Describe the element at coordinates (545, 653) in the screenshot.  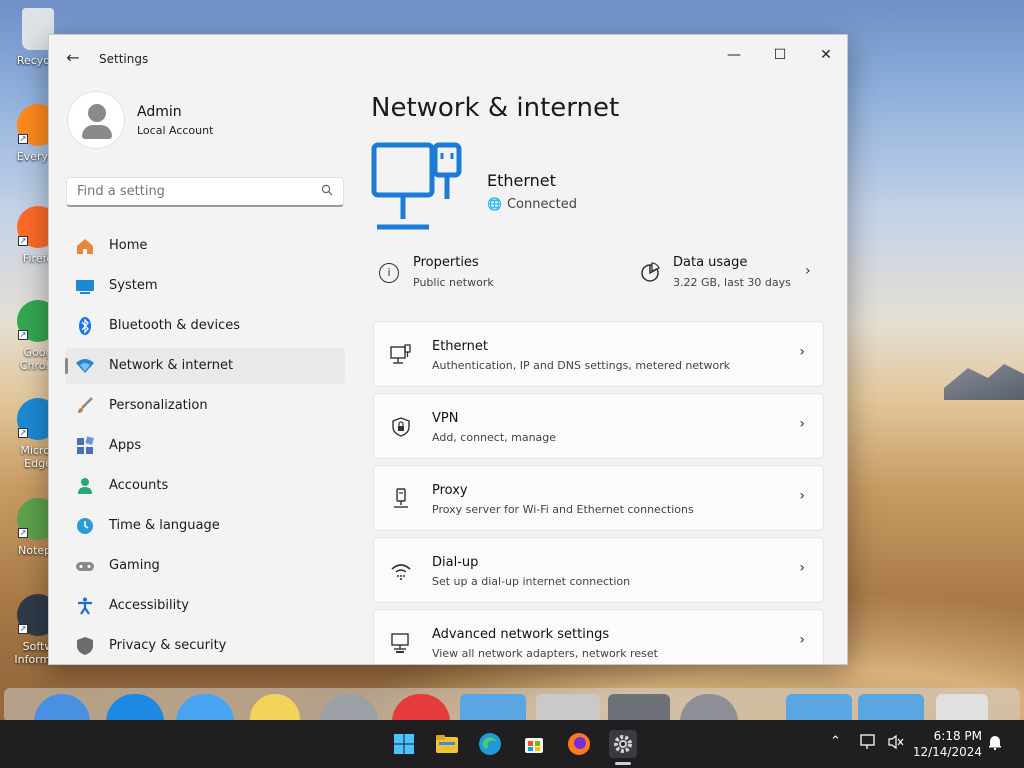
I see `card-subtitle: View all network adapters, network reset` at that location.